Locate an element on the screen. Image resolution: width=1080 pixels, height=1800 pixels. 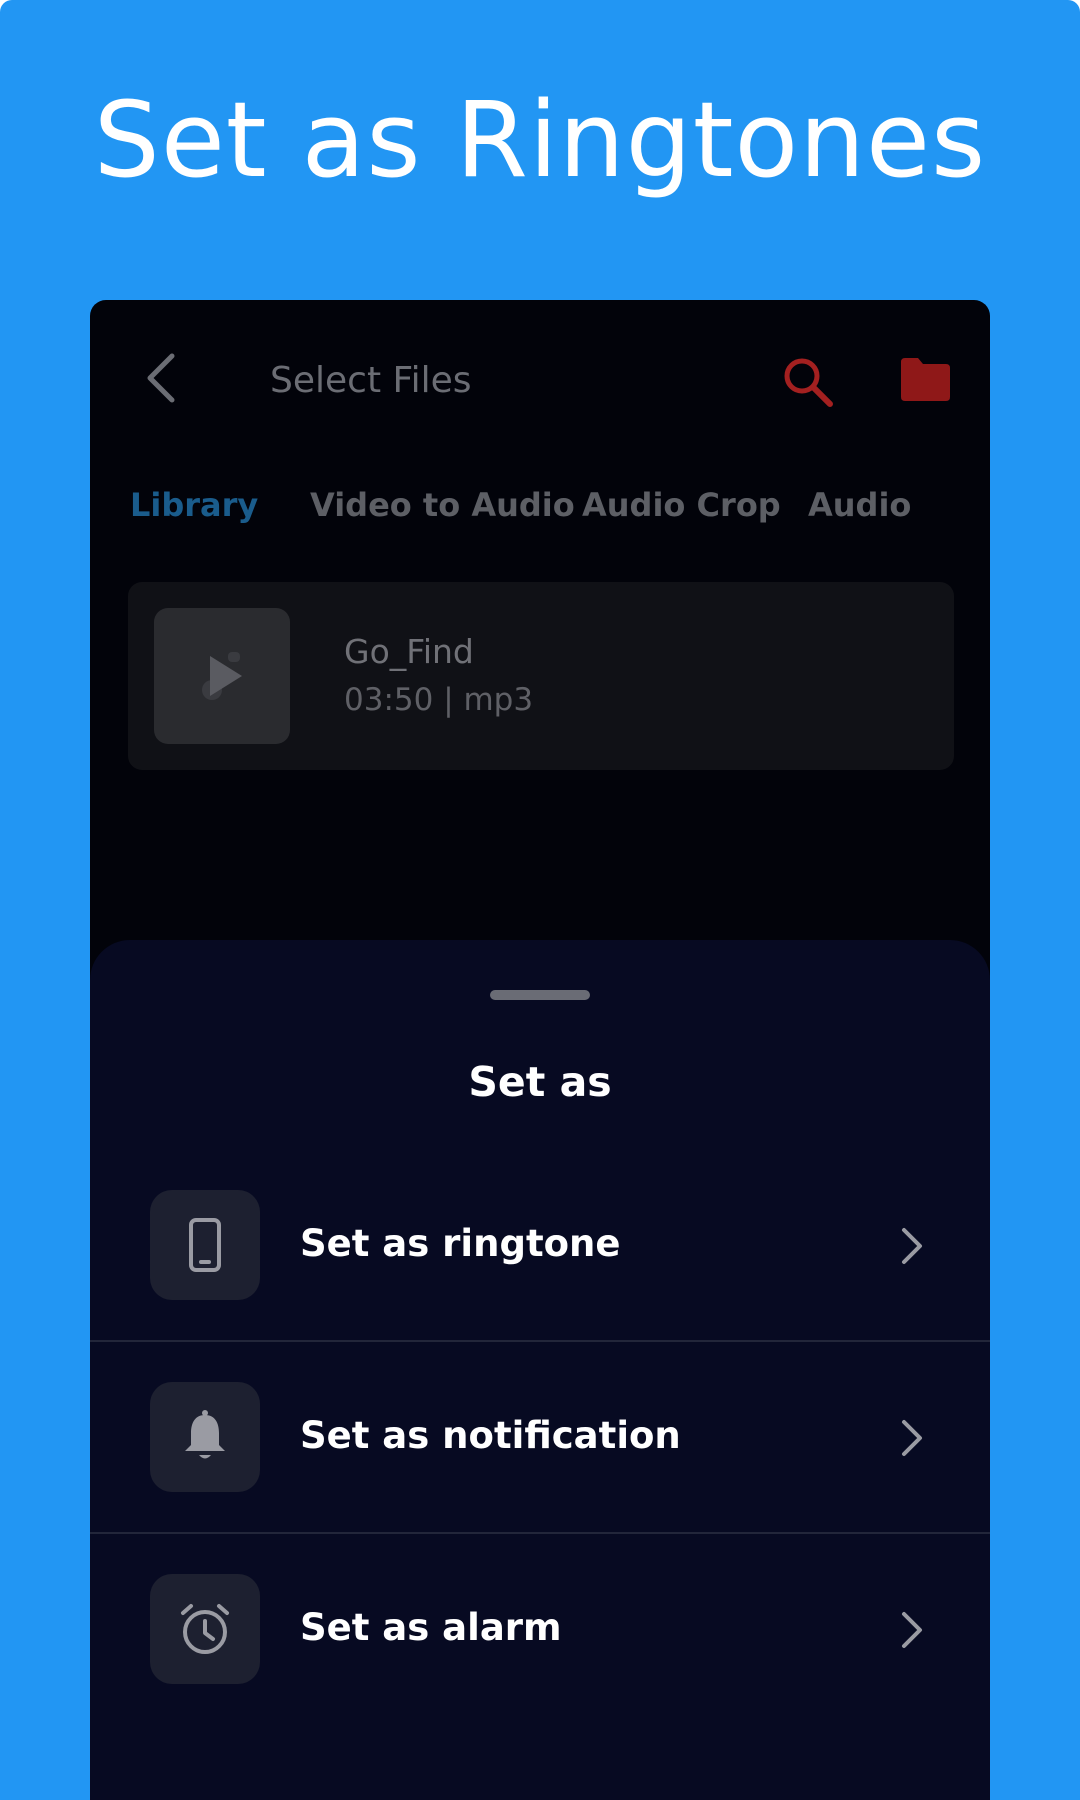
option-set-as-ringtone: Set as ringtone is located at coordinates (540, 1246).